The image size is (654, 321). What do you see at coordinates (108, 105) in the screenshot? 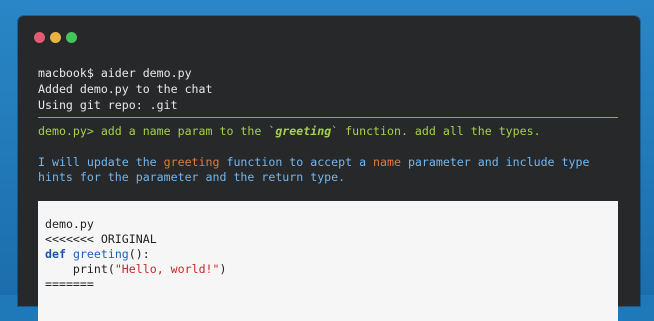
I see `git-repo-line: Using git repo: .git` at bounding box center [108, 105].